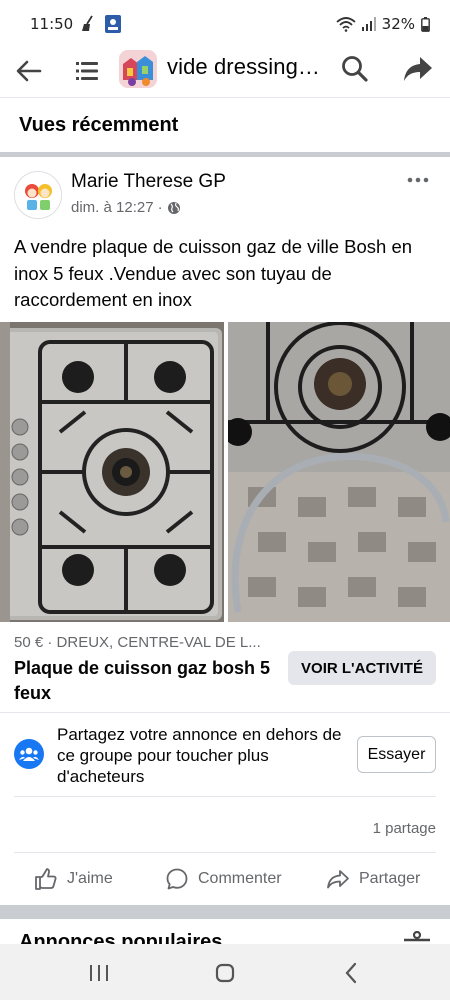  Describe the element at coordinates (52, 24) in the screenshot. I see `status-time: 11:50` at that location.